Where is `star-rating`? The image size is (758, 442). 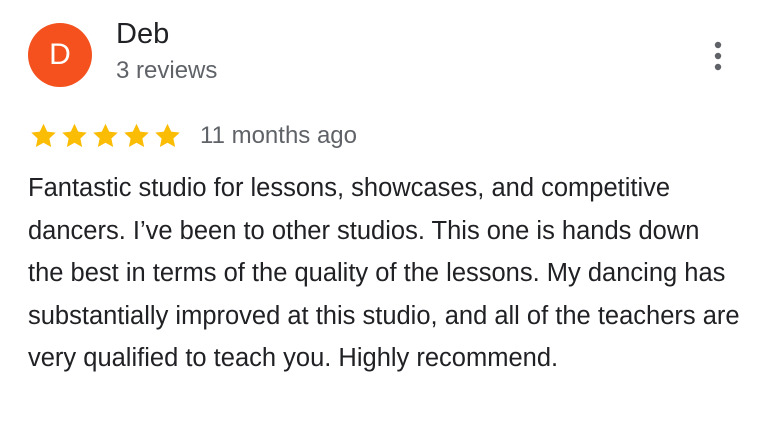 star-rating is located at coordinates (105, 136).